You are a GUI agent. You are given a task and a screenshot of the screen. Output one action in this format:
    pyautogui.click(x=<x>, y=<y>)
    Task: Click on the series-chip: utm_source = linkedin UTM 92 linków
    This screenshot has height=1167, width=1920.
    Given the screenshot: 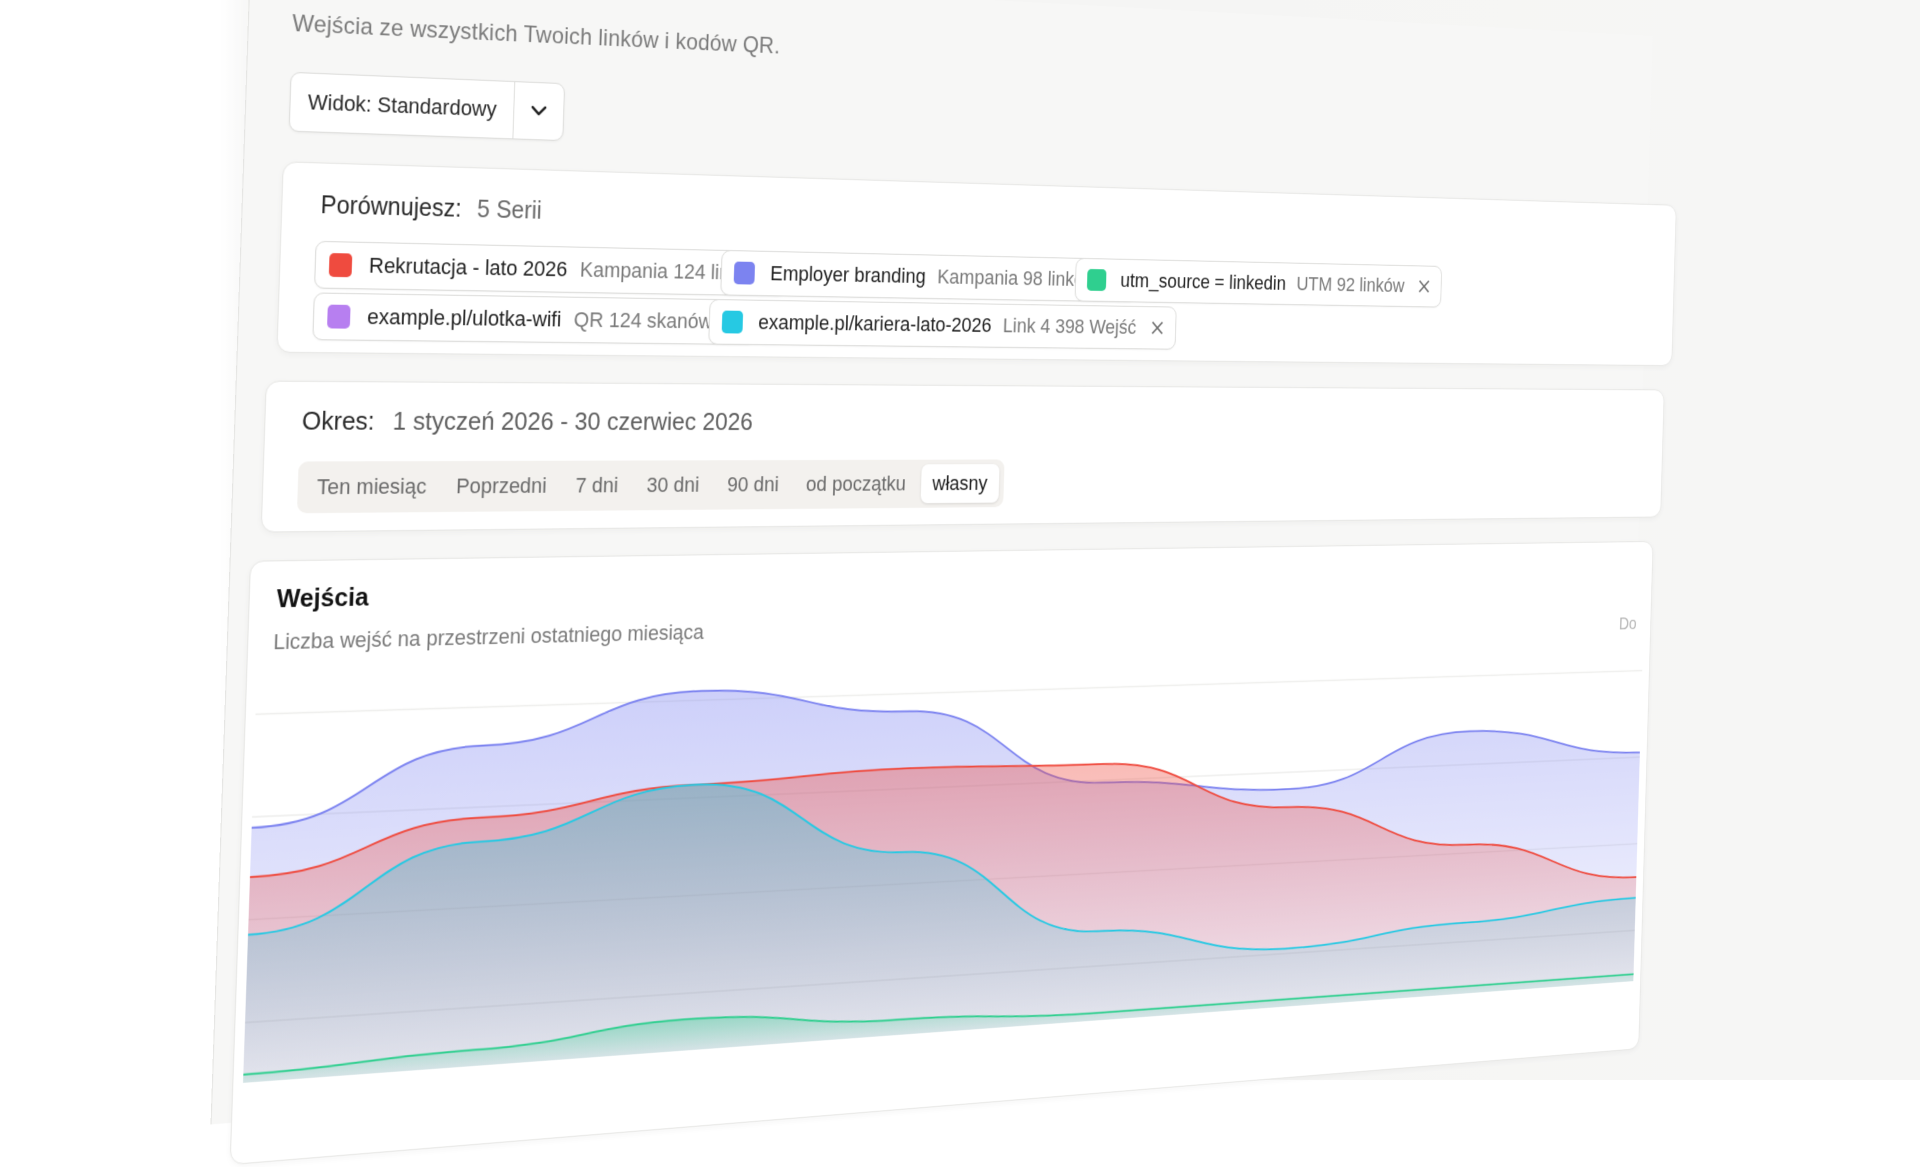 What is the action you would take?
    pyautogui.click(x=1258, y=282)
    